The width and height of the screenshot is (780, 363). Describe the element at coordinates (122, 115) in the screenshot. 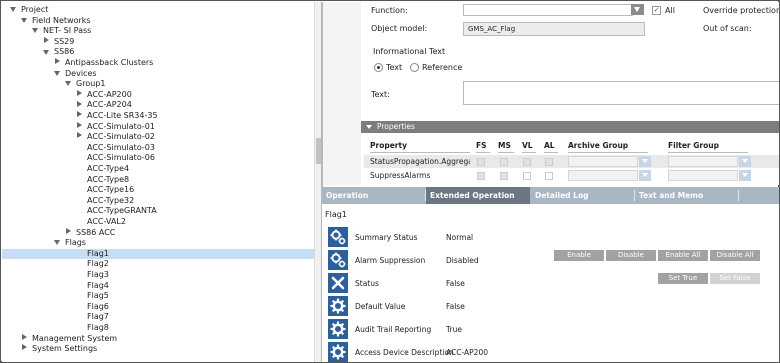

I see `tree-item-label: ACC-Lite SR34-35` at that location.